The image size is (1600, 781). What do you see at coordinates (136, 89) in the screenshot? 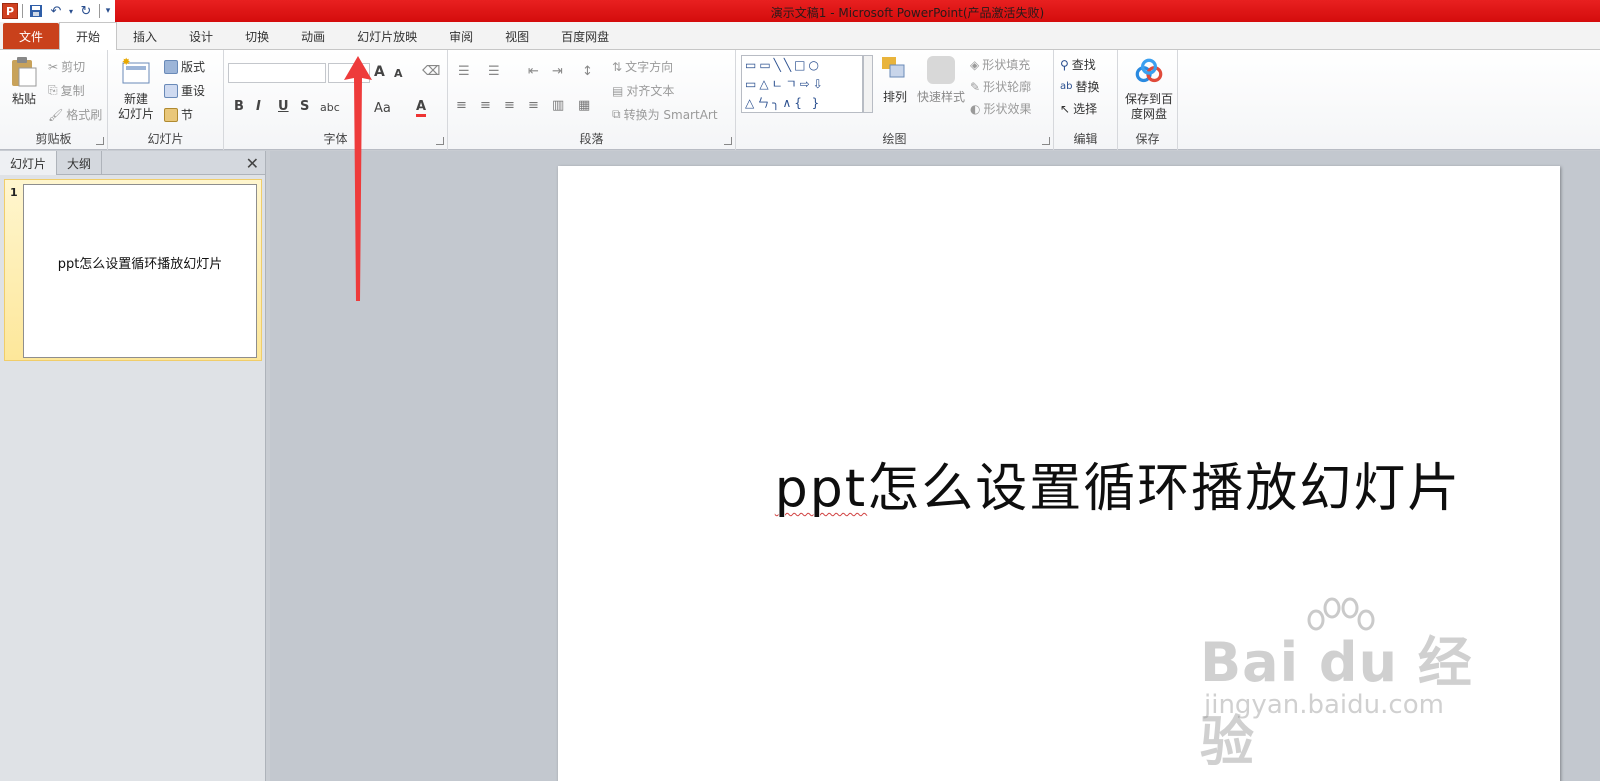
I see `new-slide-button: ✸ 新建 幻灯片` at bounding box center [136, 89].